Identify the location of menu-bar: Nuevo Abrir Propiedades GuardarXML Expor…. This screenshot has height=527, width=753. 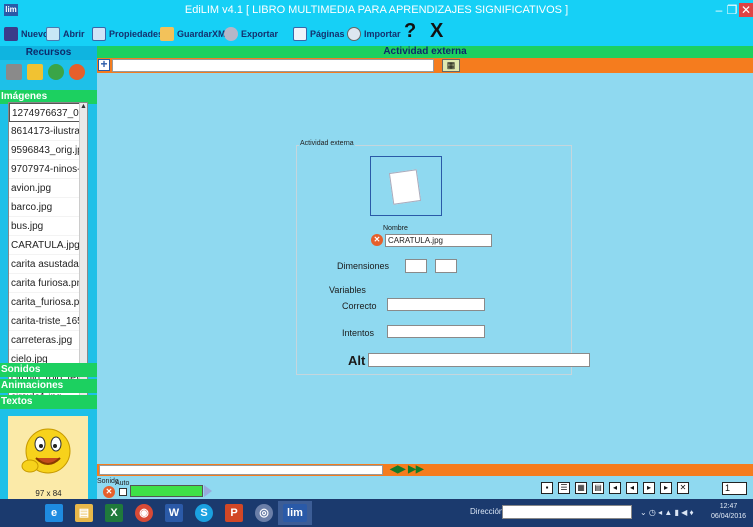
(376, 32).